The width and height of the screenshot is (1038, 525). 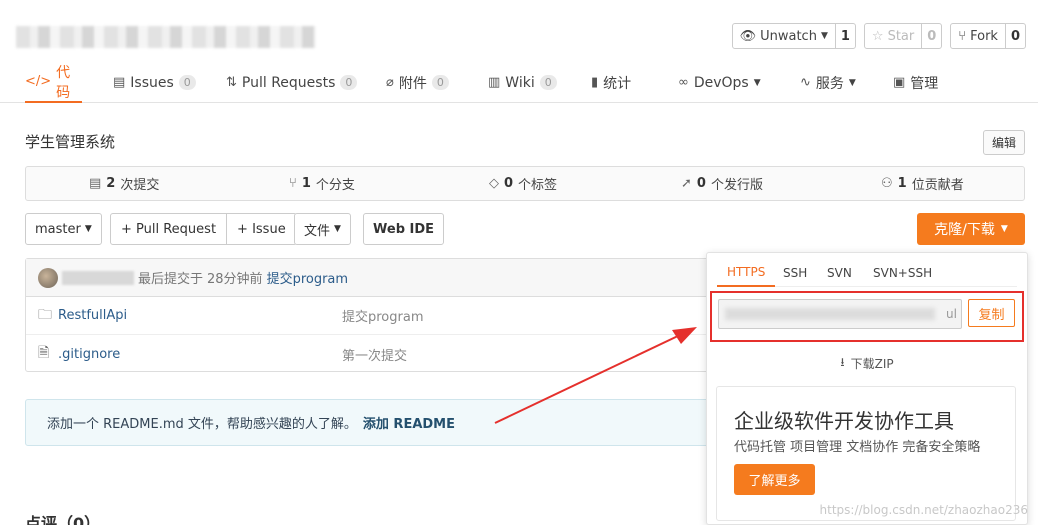 I want to click on web-ide-button: Web IDE, so click(x=404, y=229).